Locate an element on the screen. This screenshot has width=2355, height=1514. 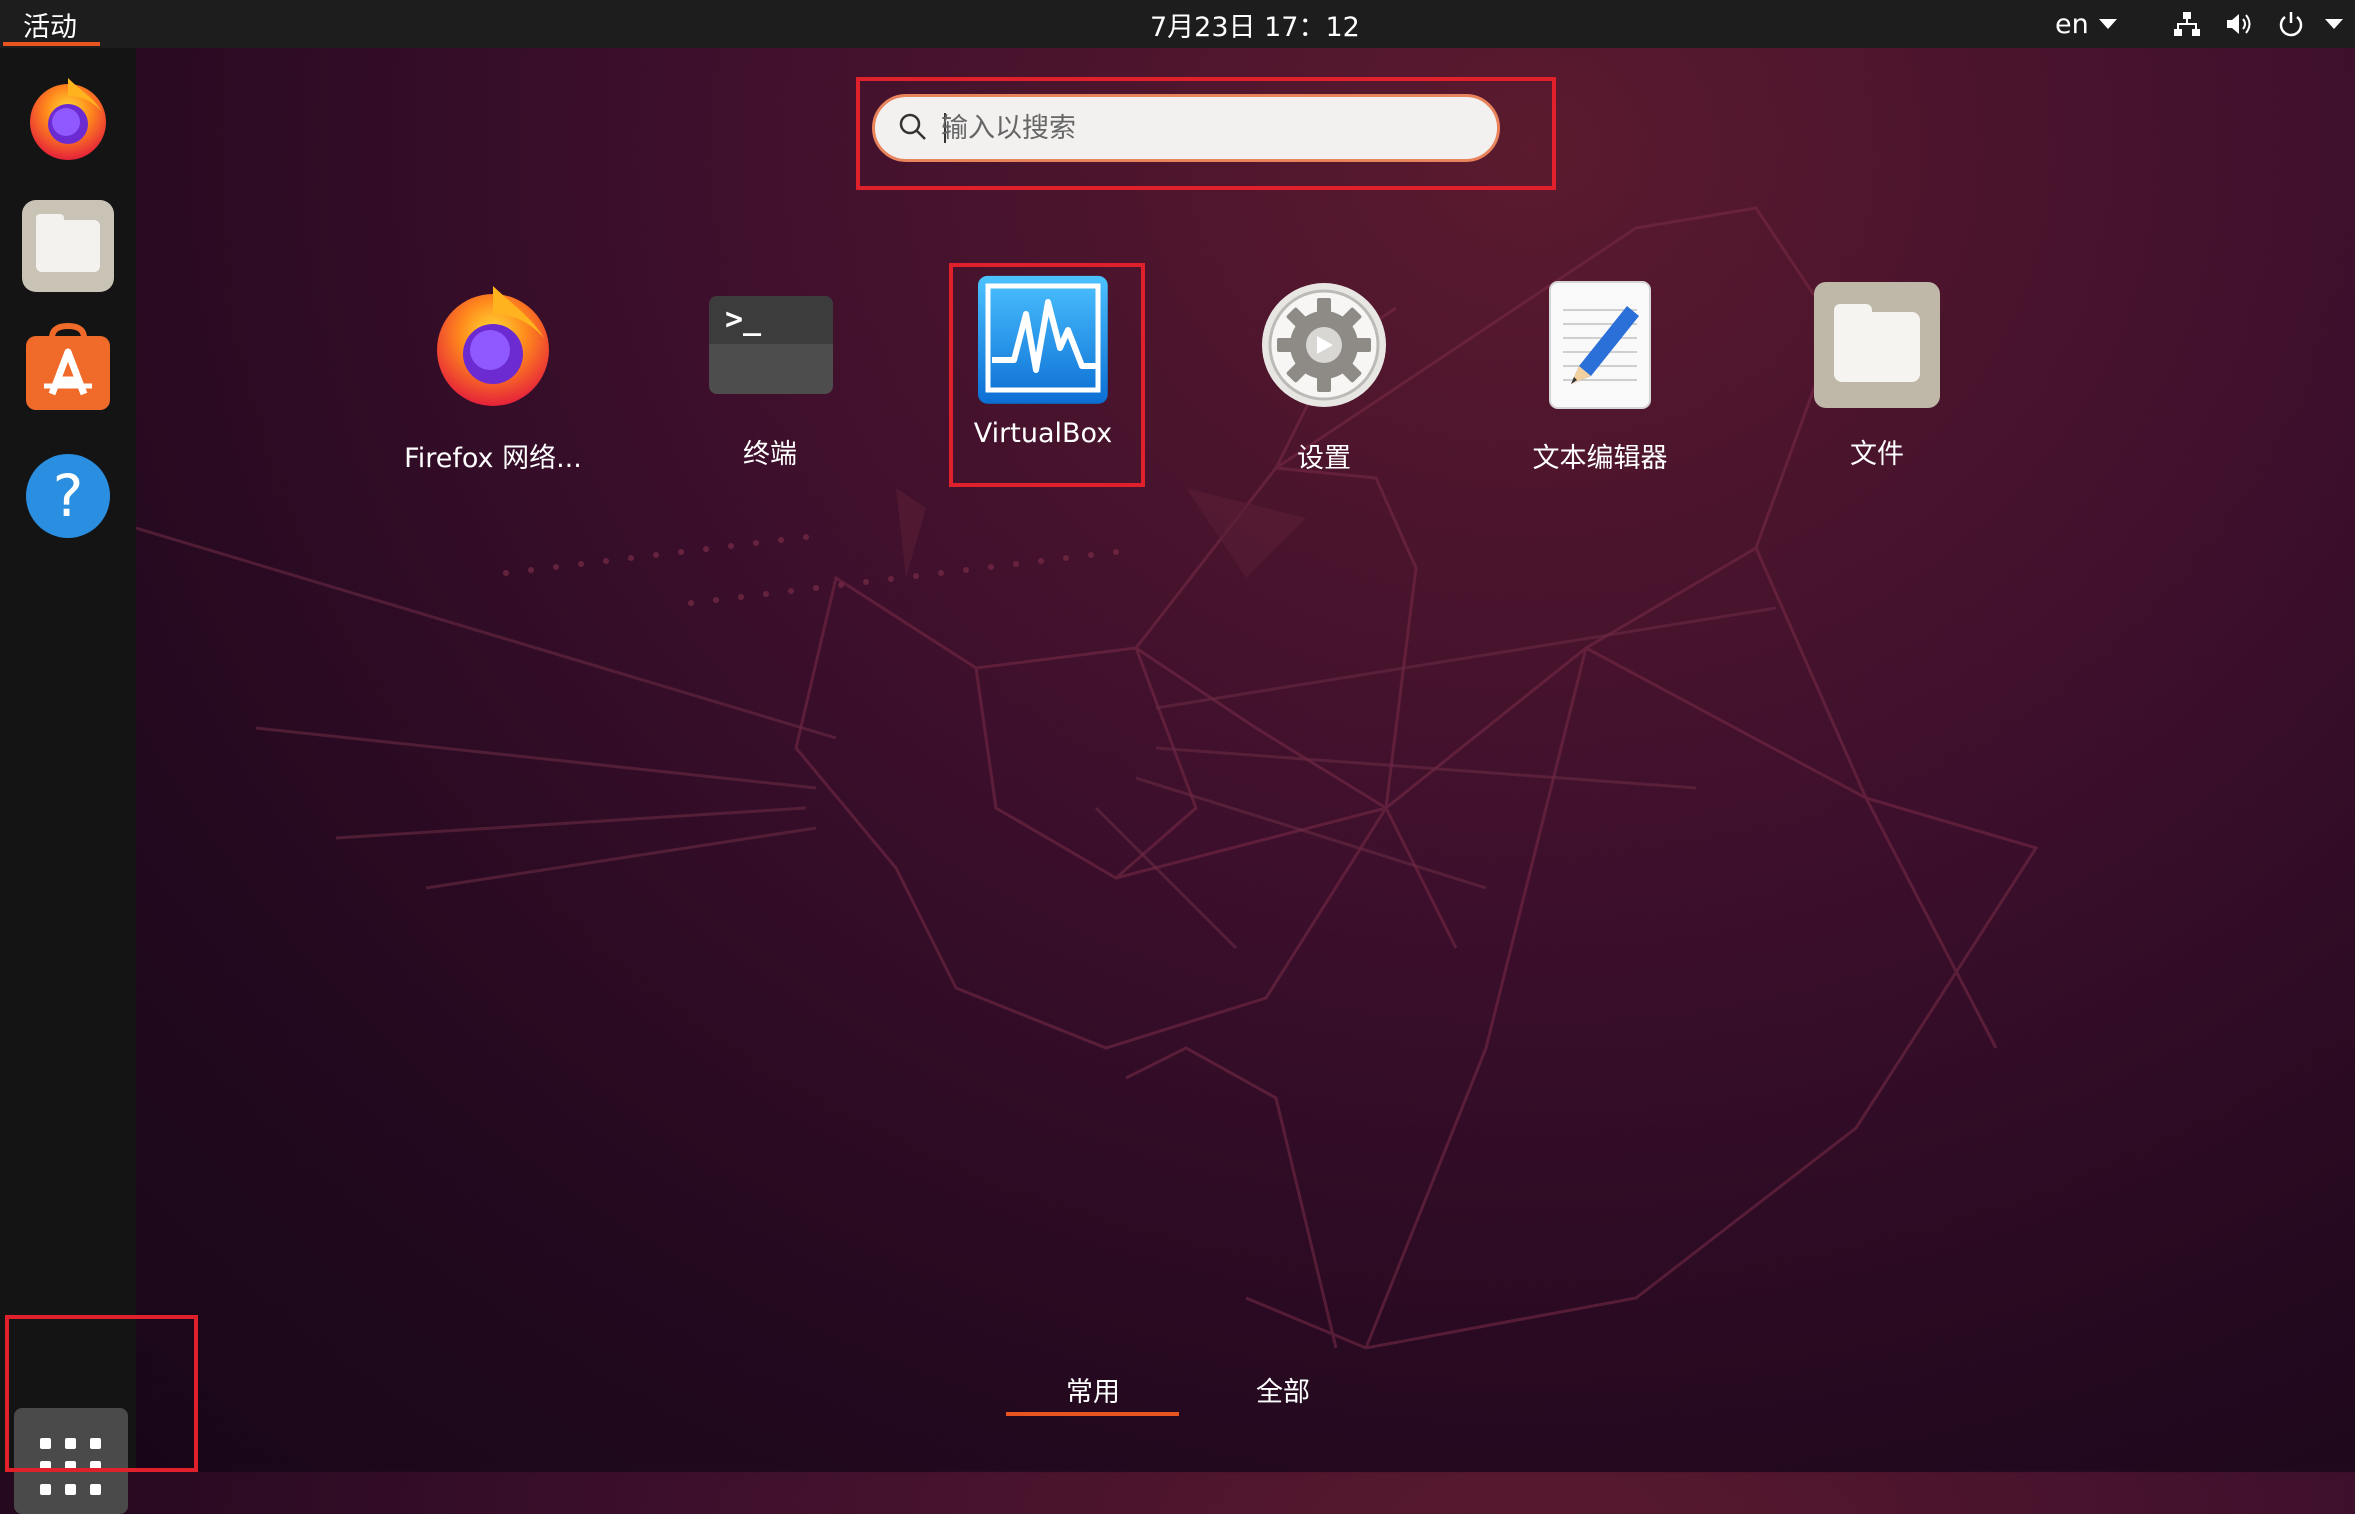
system-menu-chevron-icon is located at coordinates (2334, 24).